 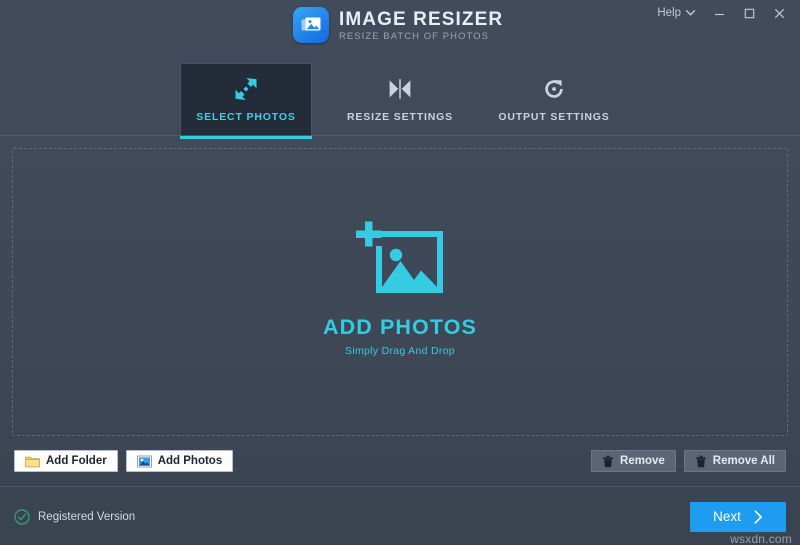 What do you see at coordinates (642, 461) in the screenshot?
I see `remove-label: Remove` at bounding box center [642, 461].